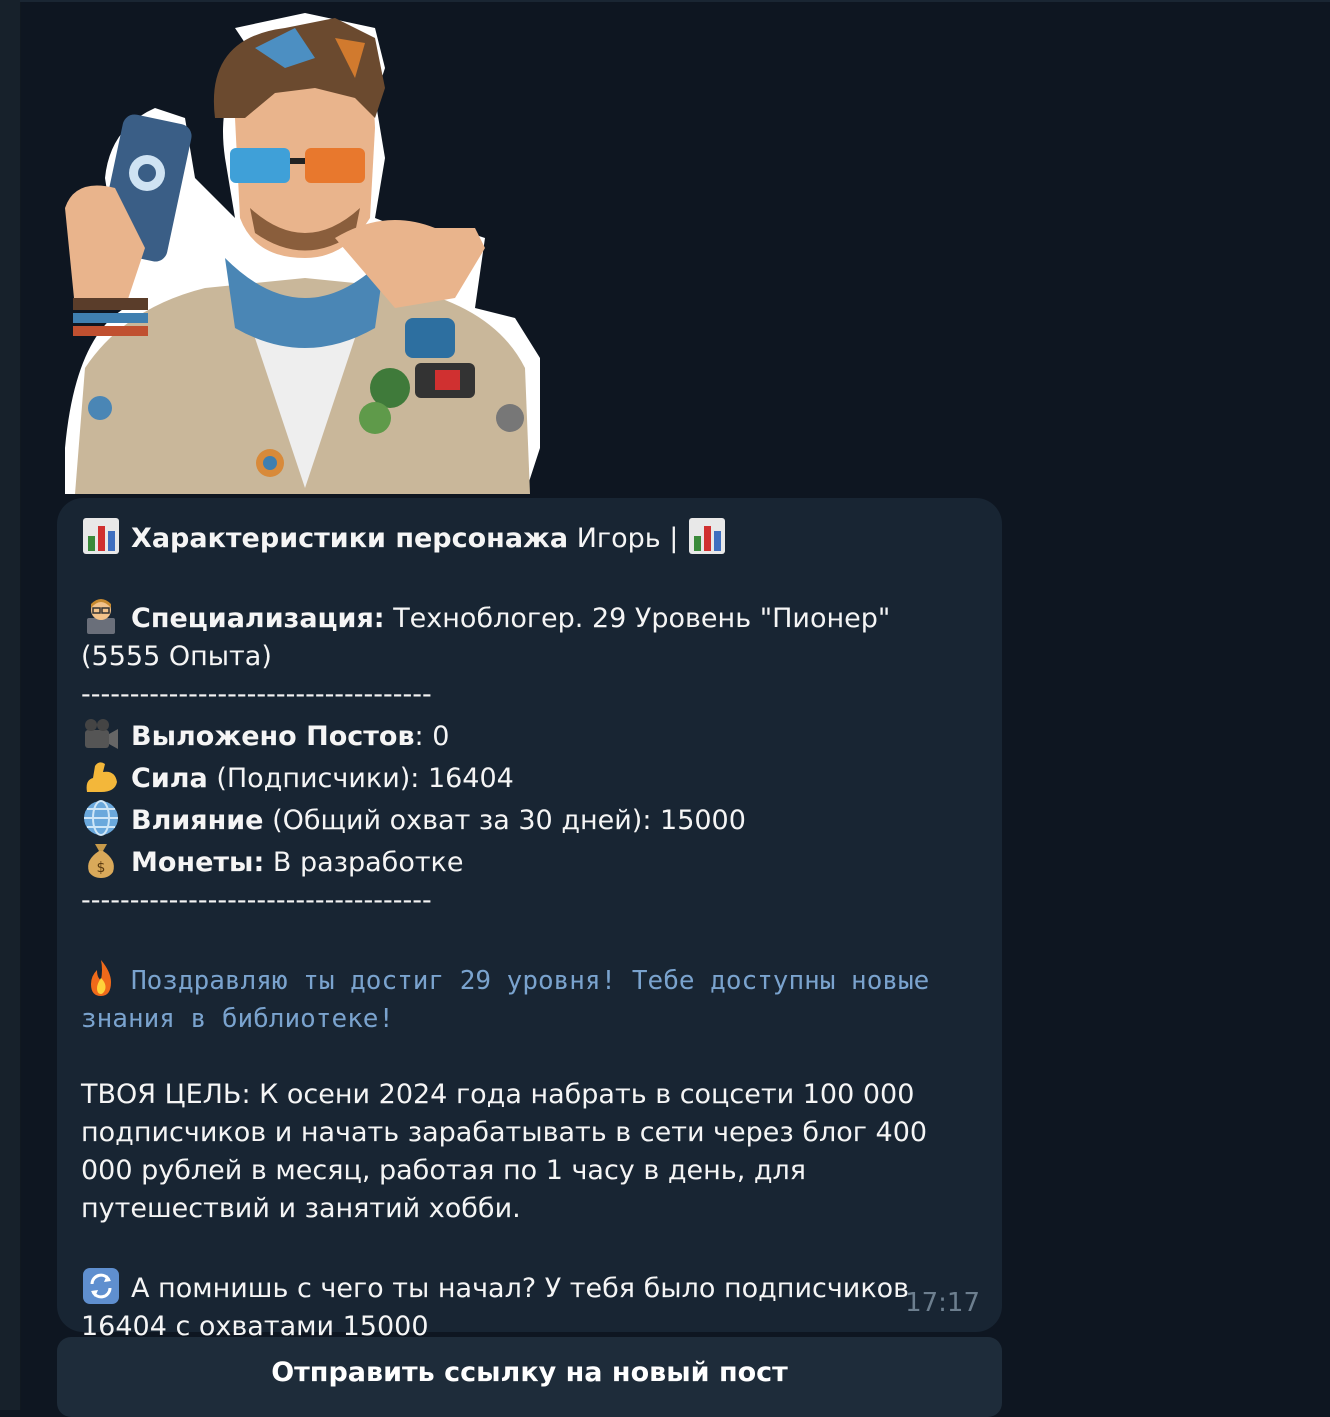 The width and height of the screenshot is (1330, 1417). I want to click on stat-strength-value: (Подписчики): 16404, so click(360, 778).